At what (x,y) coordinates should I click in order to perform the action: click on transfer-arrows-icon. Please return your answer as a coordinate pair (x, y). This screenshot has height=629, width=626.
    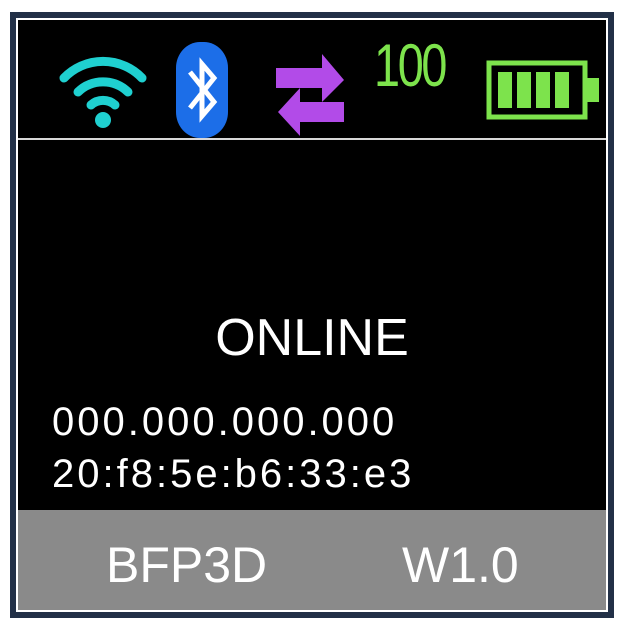
    Looking at the image, I should click on (310, 95).